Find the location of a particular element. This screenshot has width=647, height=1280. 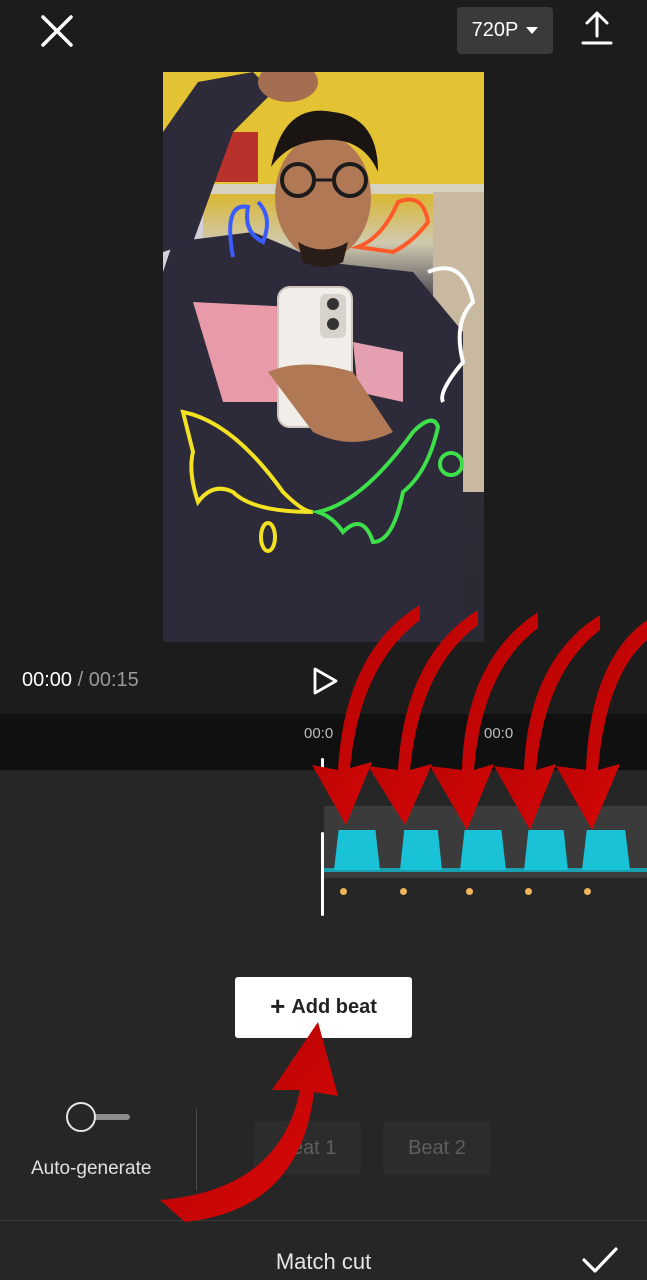

audio-waveform-track is located at coordinates (485, 842).